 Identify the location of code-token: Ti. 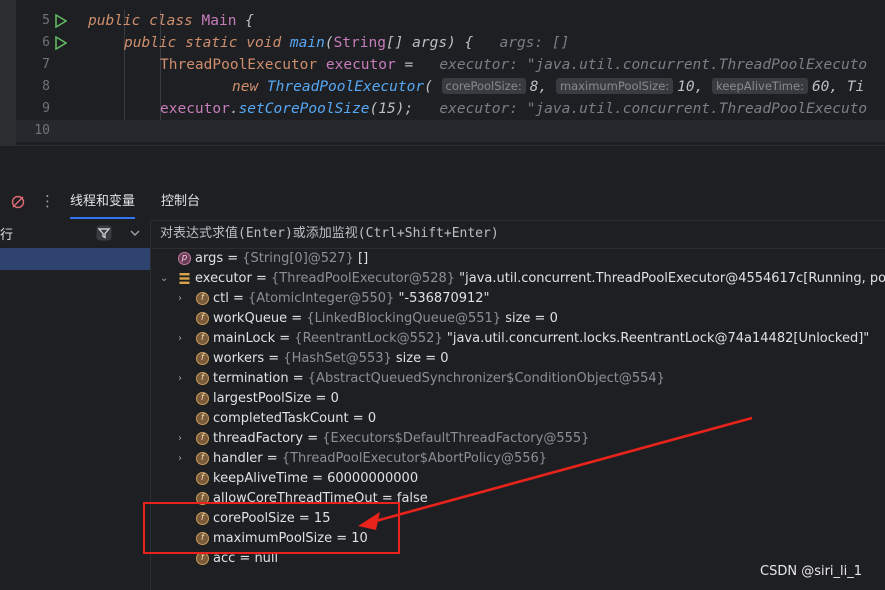
(855, 87).